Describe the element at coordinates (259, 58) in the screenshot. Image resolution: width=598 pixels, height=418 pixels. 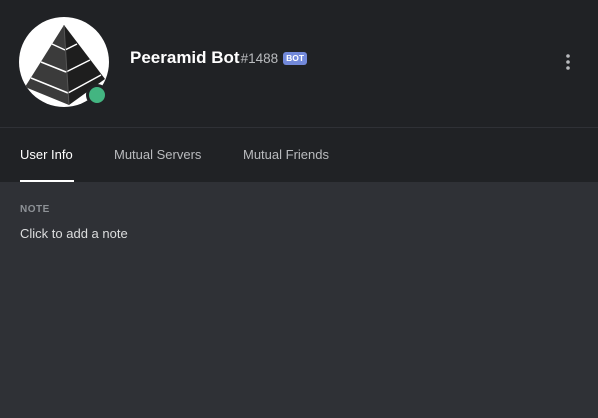
I see `discriminator: #1488` at that location.